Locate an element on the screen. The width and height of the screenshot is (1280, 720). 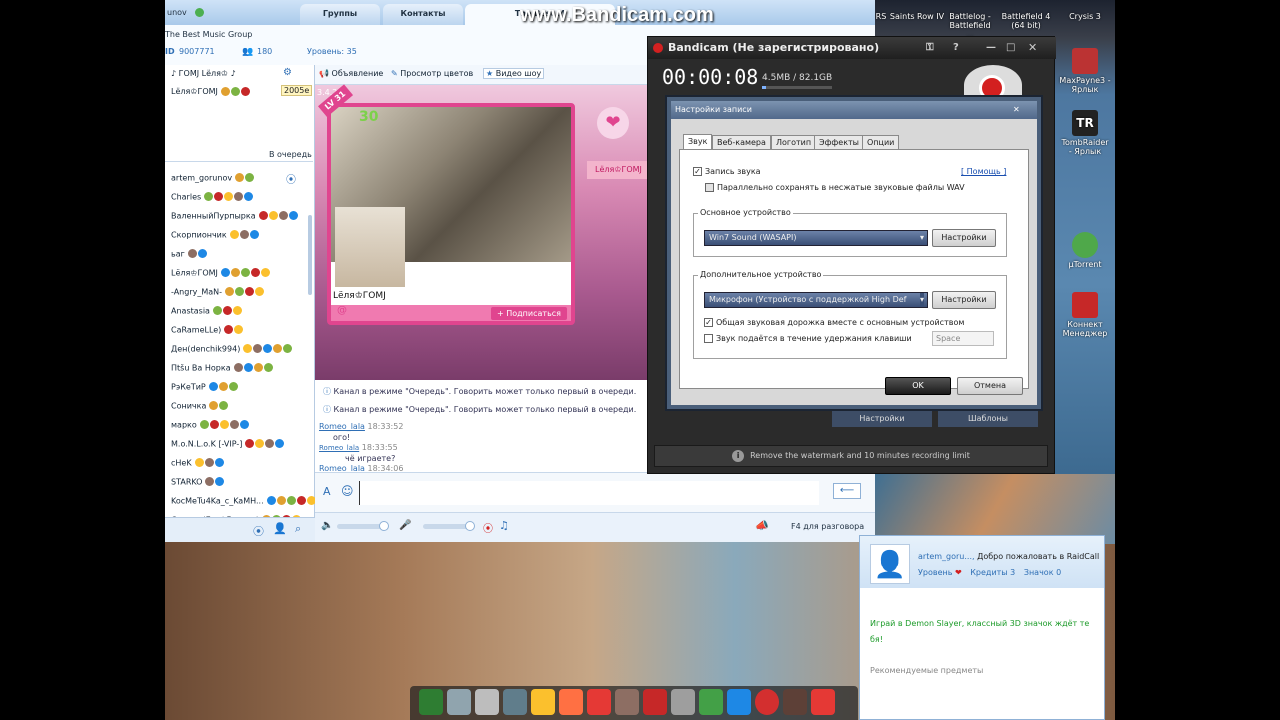
mic-volume-slider is located at coordinates (449, 526).